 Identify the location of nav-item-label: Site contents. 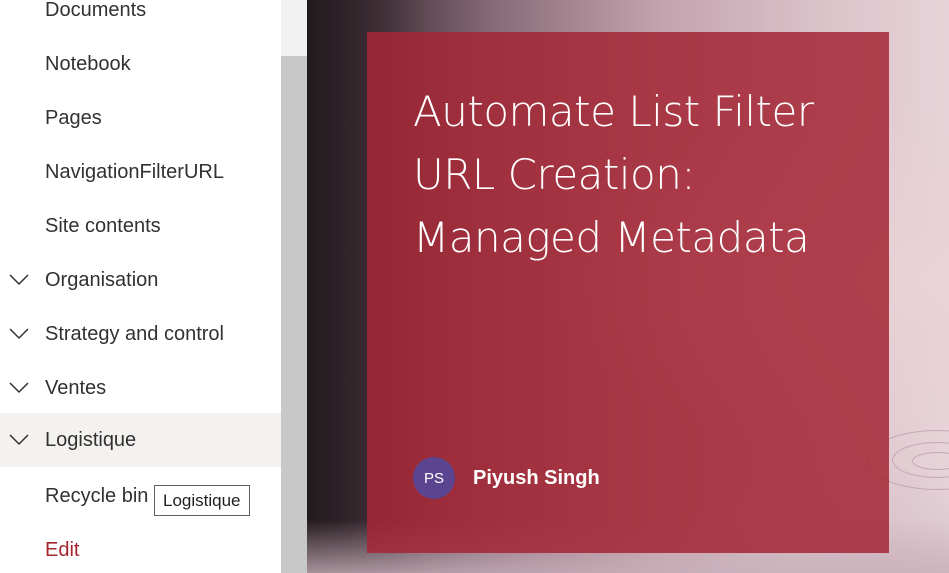
(103, 225).